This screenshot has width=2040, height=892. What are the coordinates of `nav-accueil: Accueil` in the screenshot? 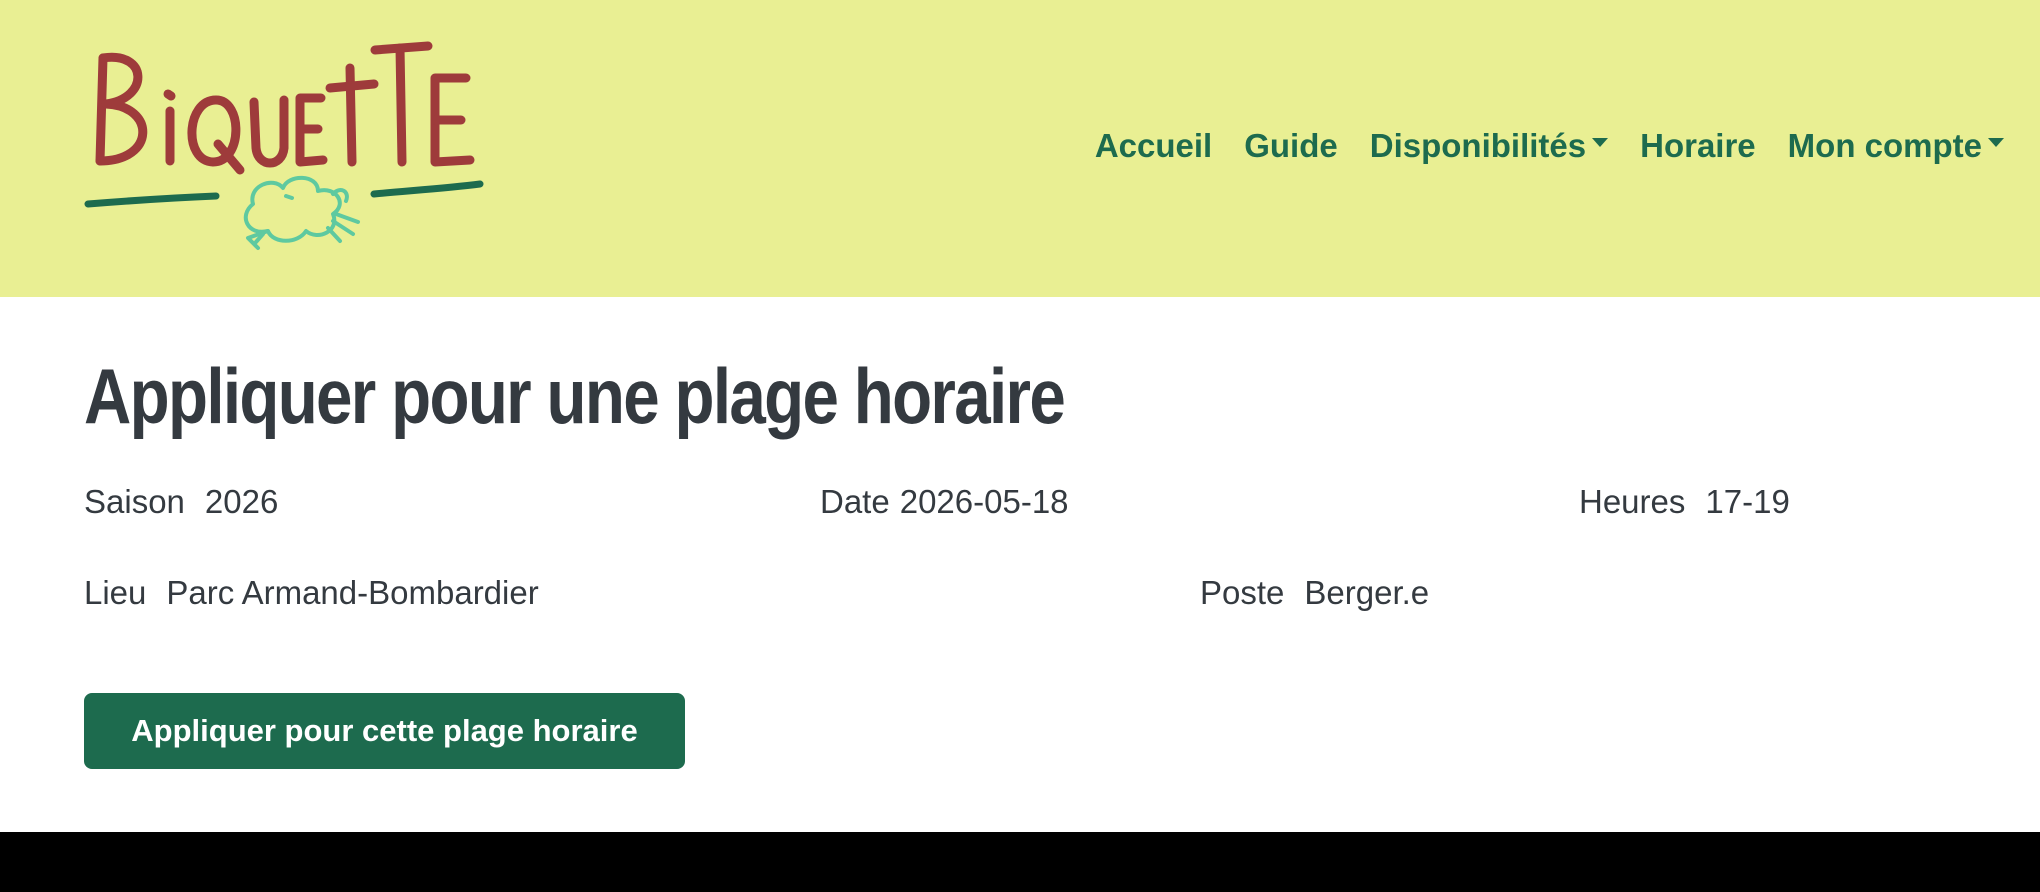 It's located at (1153, 146).